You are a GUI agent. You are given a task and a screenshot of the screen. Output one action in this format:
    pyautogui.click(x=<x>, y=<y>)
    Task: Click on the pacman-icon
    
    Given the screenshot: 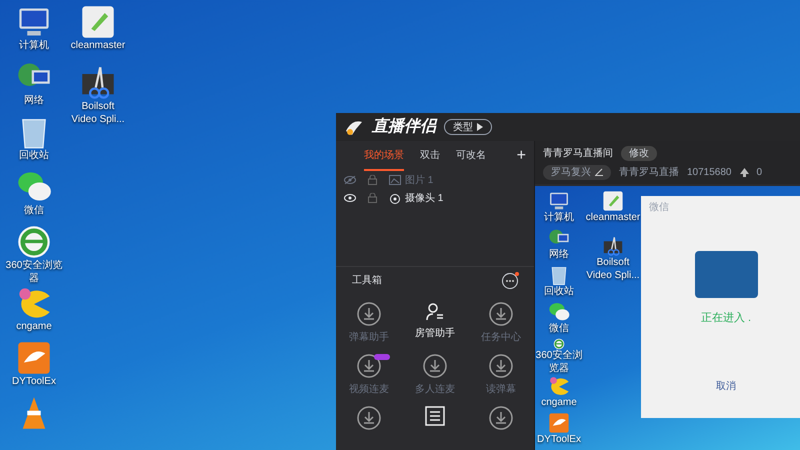 What is the action you would take?
    pyautogui.click(x=559, y=386)
    